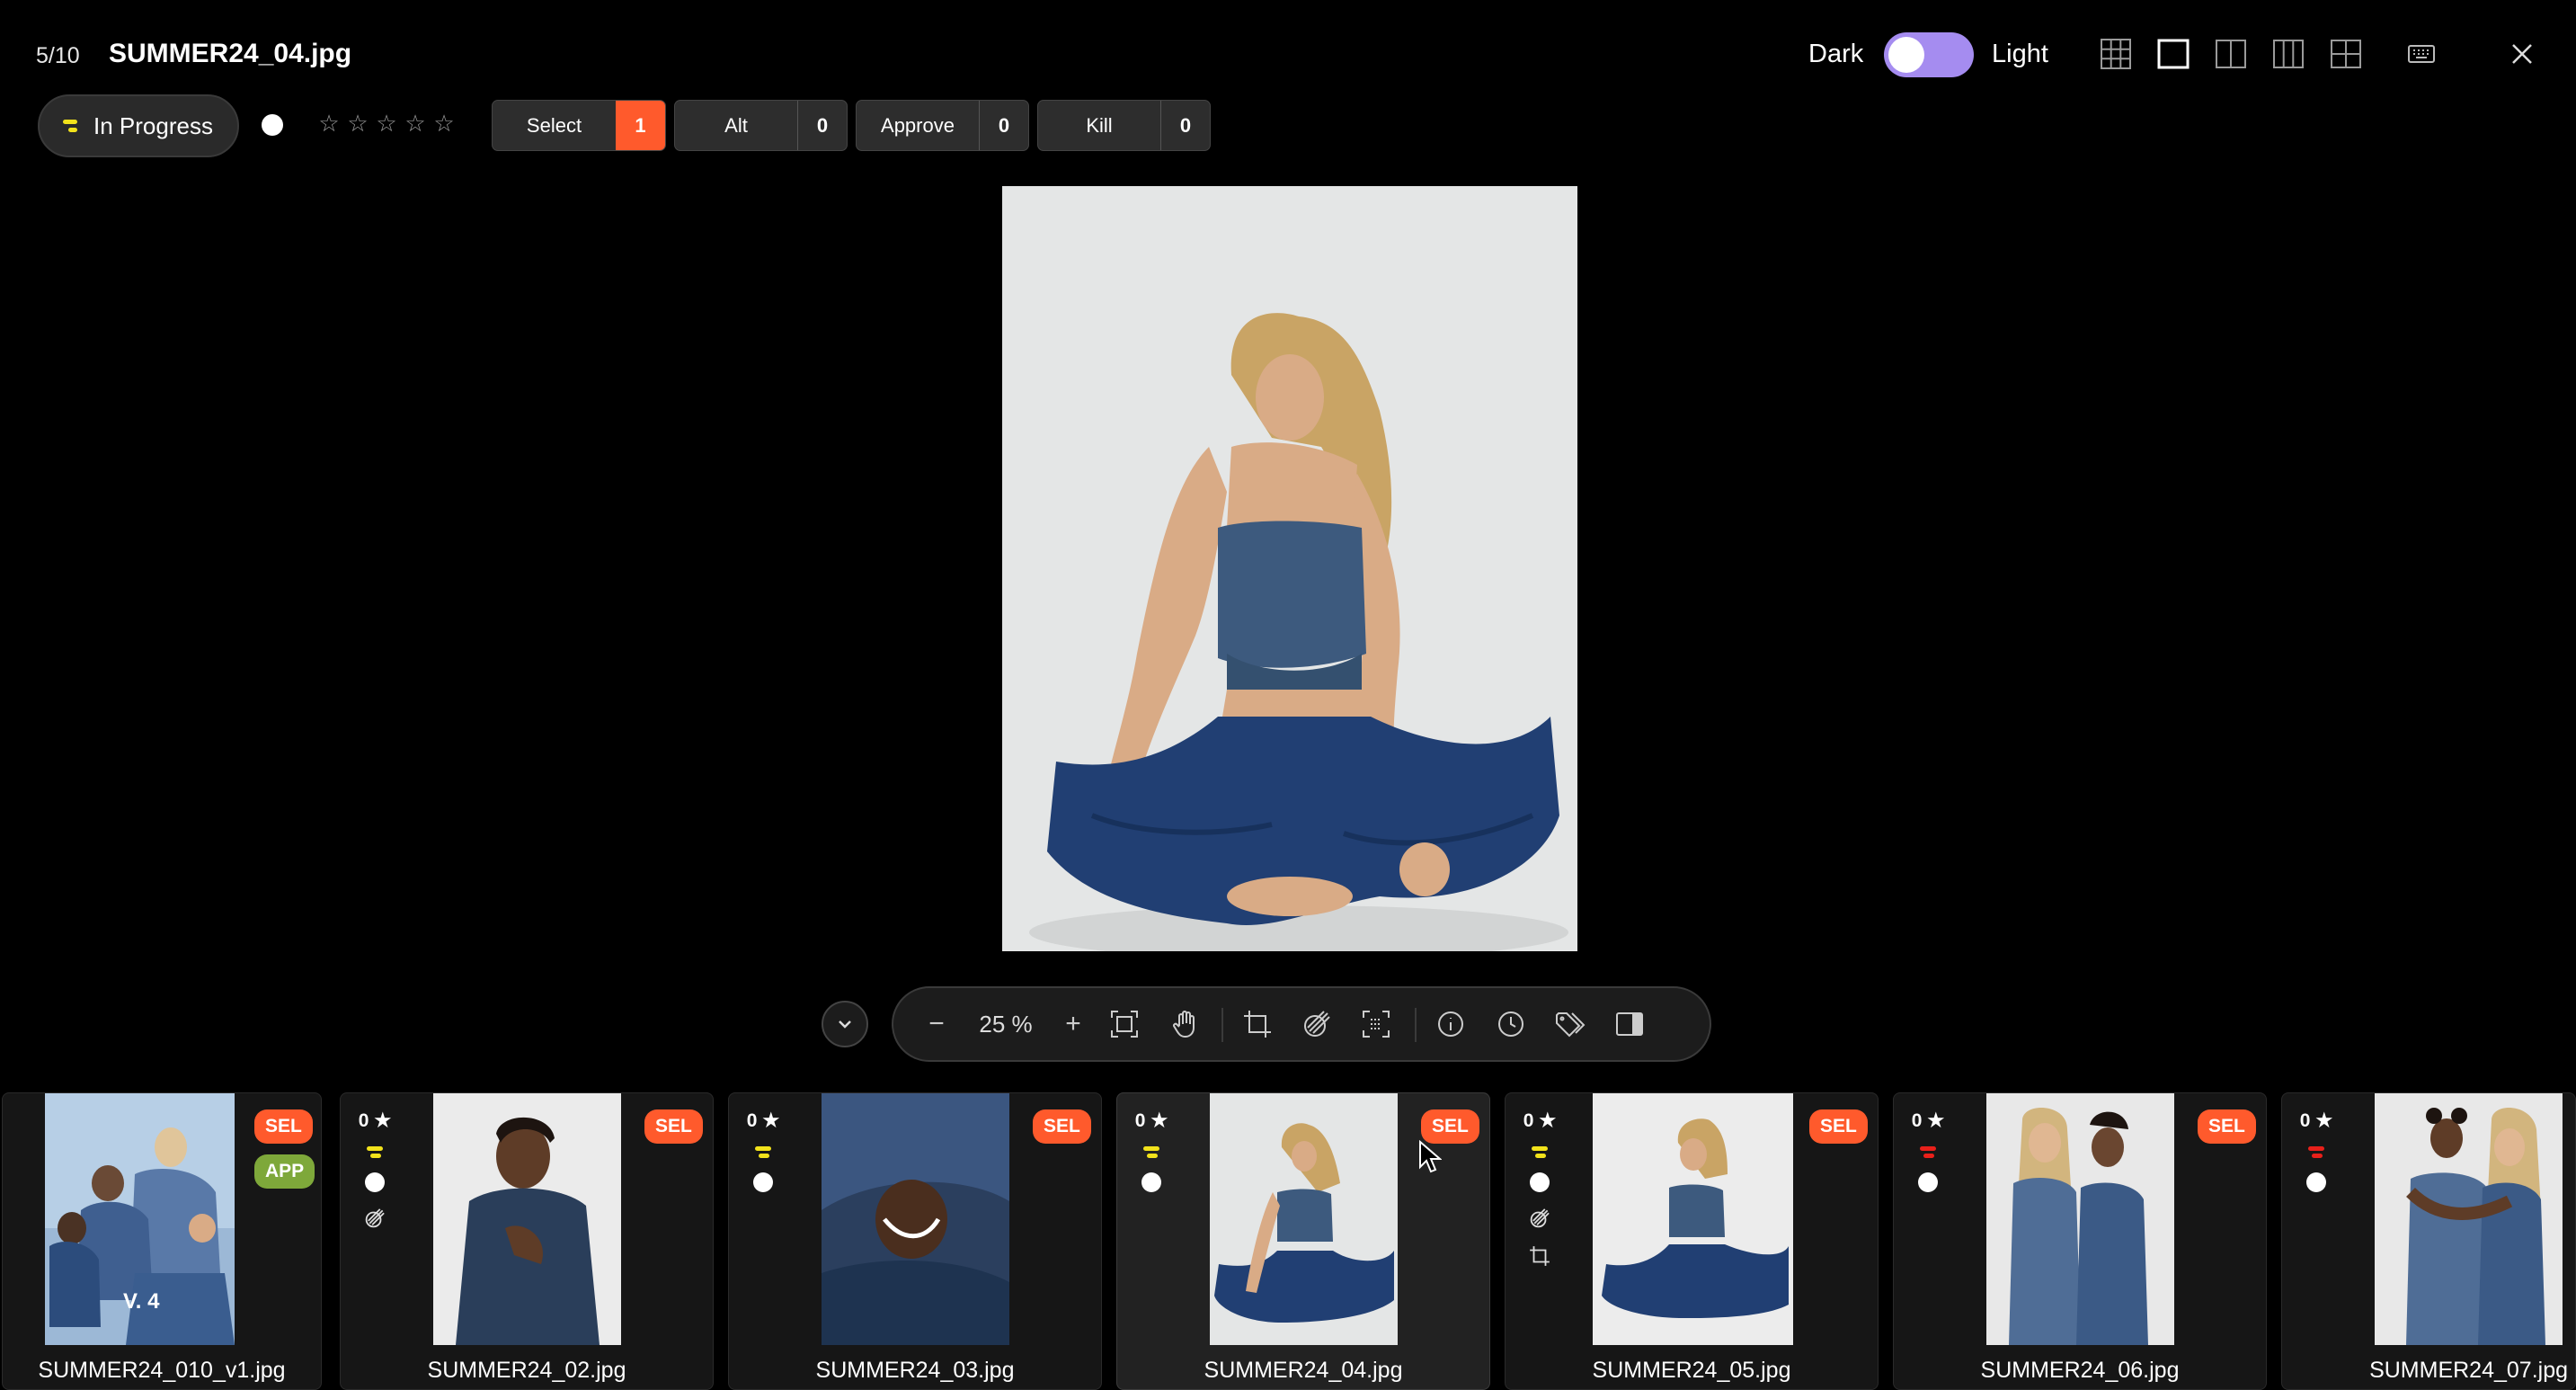 Image resolution: width=2576 pixels, height=1390 pixels. Describe the element at coordinates (554, 125) in the screenshot. I see `vote-label: Select` at that location.